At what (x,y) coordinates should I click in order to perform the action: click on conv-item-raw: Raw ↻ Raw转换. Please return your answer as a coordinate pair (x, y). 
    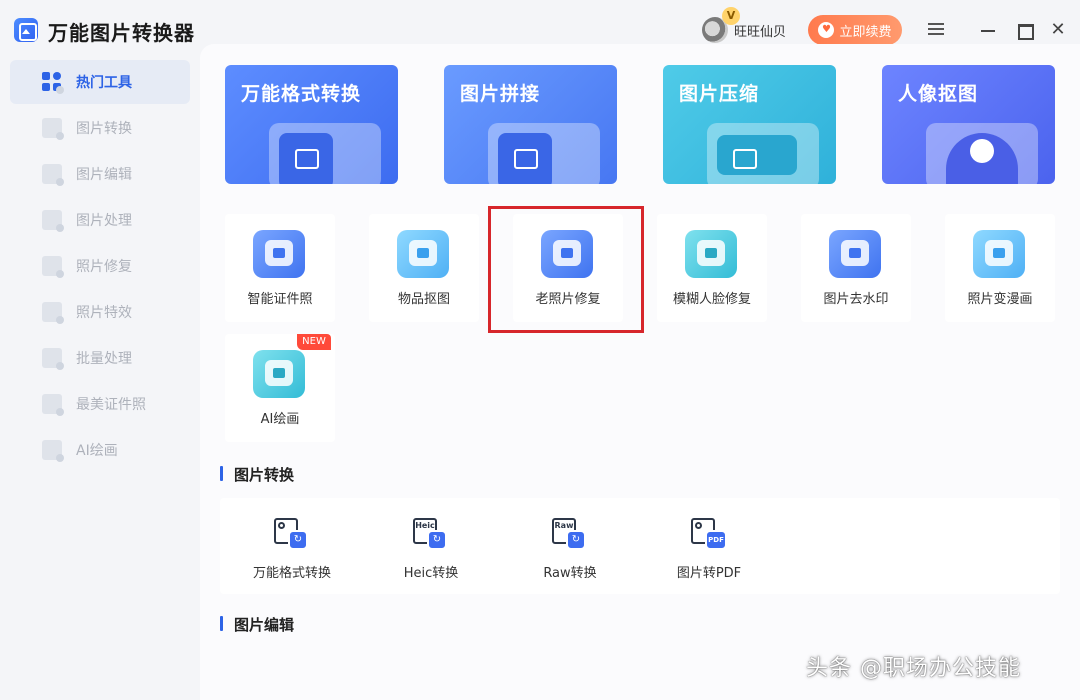
    Looking at the image, I should click on (570, 546).